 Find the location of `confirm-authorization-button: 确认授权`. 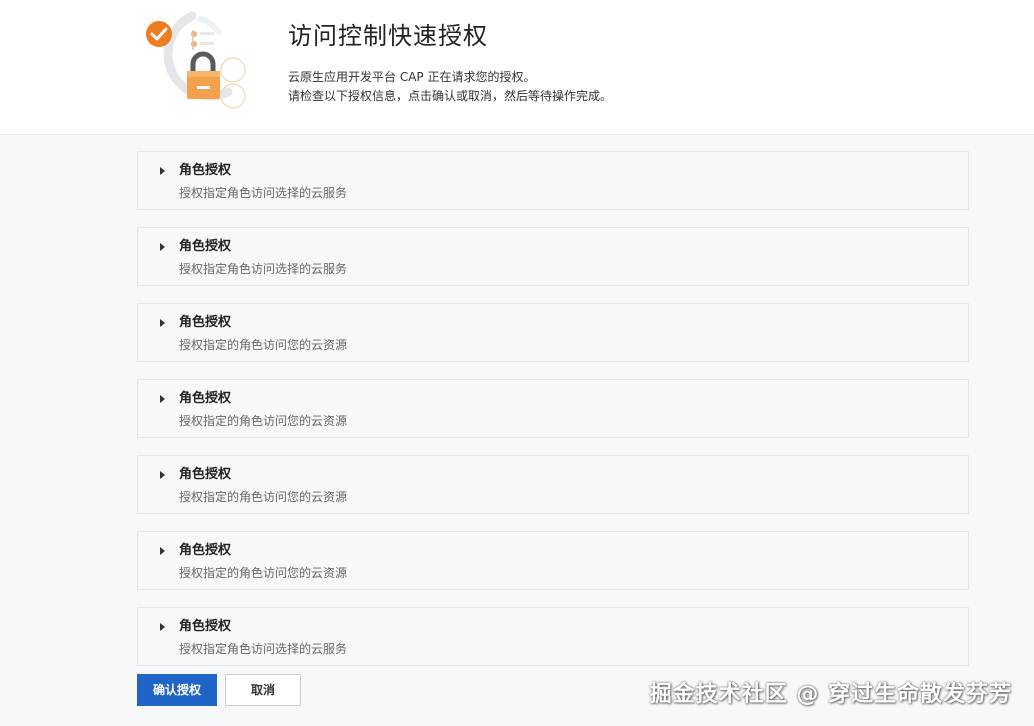

confirm-authorization-button: 确认授权 is located at coordinates (177, 690).